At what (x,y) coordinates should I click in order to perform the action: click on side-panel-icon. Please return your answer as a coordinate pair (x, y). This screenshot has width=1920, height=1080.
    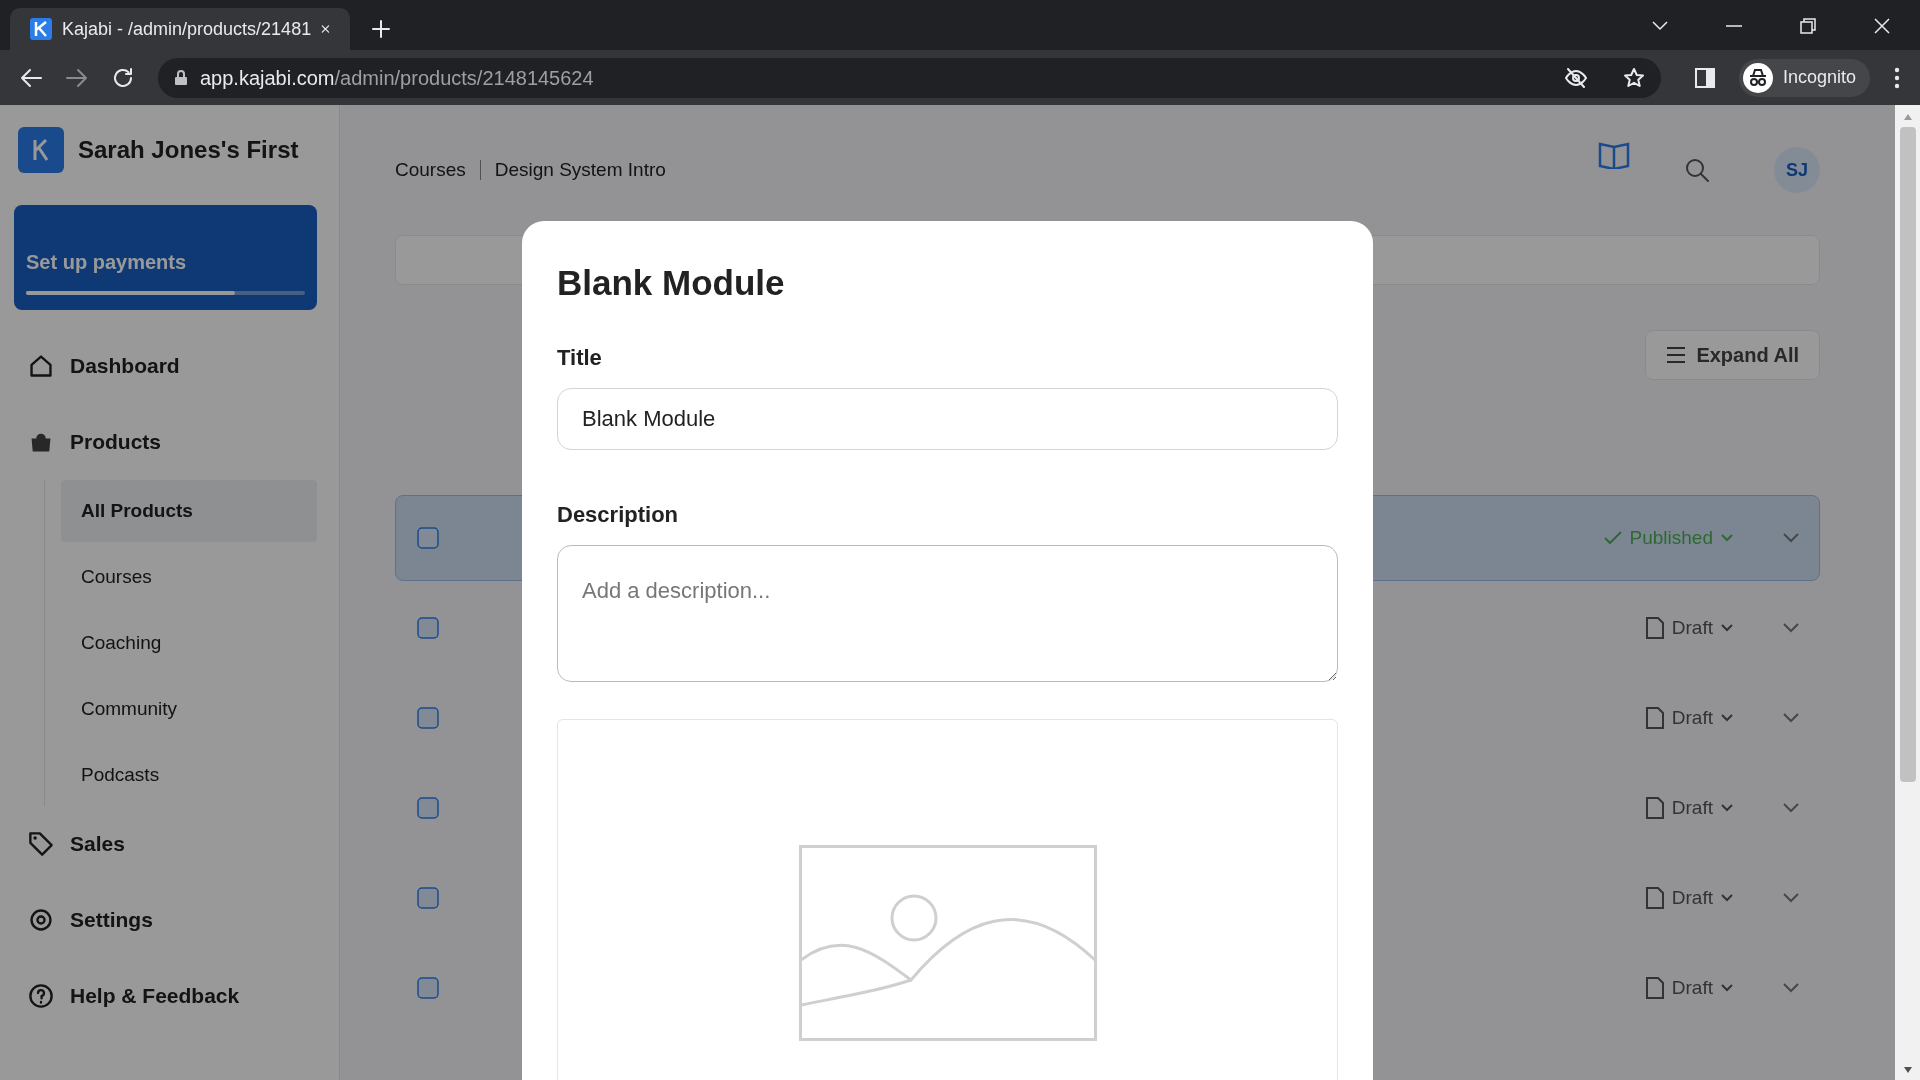
    Looking at the image, I should click on (1704, 77).